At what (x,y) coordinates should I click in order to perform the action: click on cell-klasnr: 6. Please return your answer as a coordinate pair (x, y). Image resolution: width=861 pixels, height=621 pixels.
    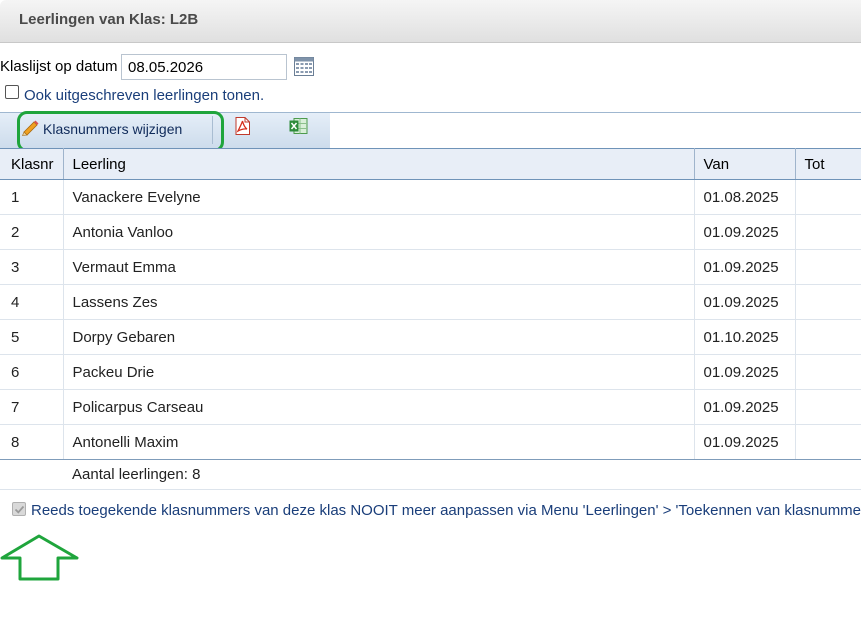
    Looking at the image, I should click on (32, 372).